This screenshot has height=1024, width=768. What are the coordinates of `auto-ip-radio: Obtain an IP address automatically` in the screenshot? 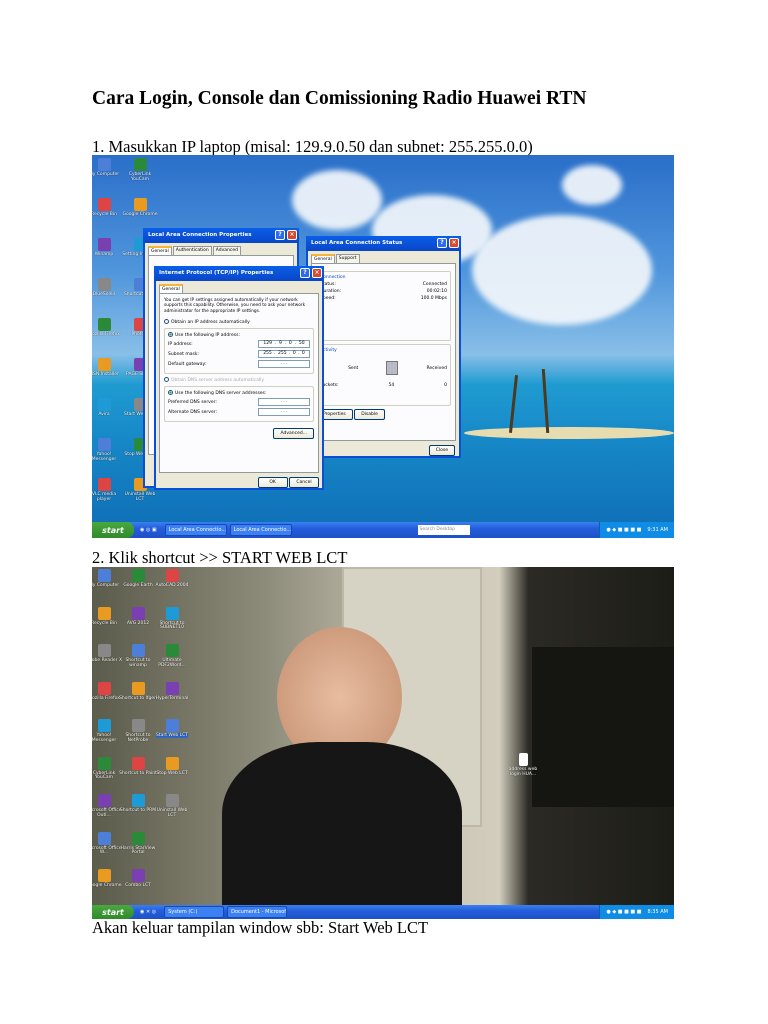 It's located at (239, 322).